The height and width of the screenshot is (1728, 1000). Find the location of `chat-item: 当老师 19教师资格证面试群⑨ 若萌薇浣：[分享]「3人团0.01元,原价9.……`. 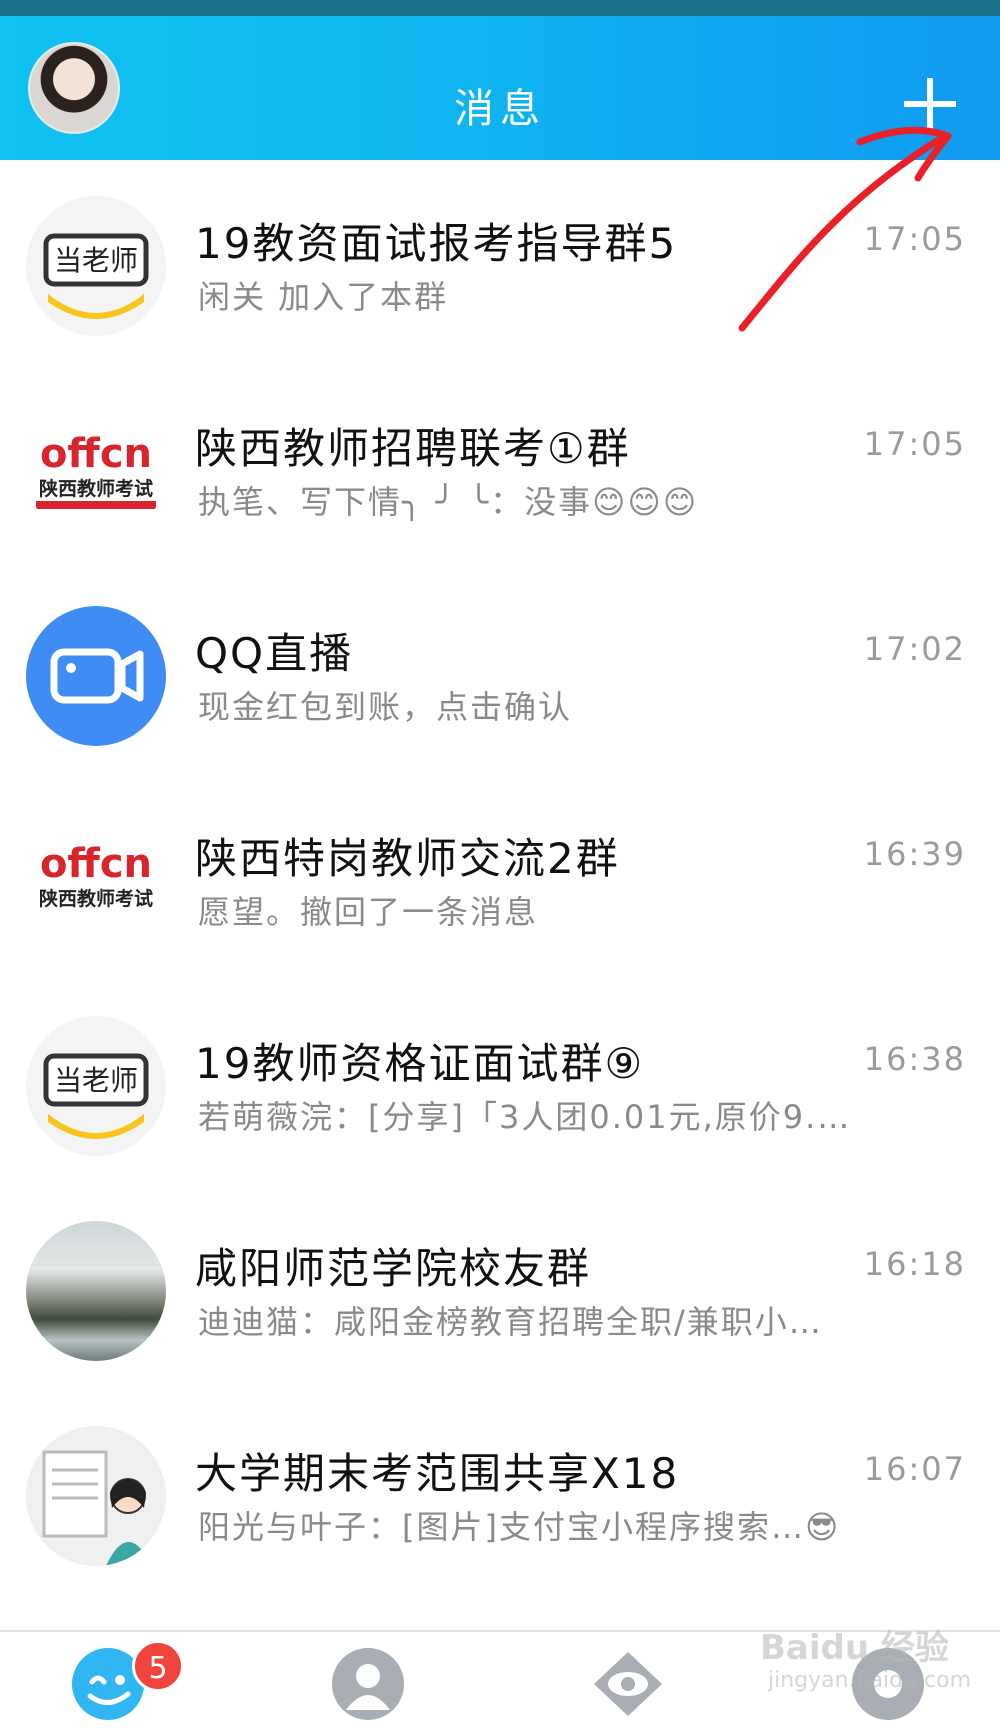

chat-item: 当老师 19教师资格证面试群⑨ 若萌薇浣：[分享]「3人团0.01元,原价9.…… is located at coordinates (500, 1082).